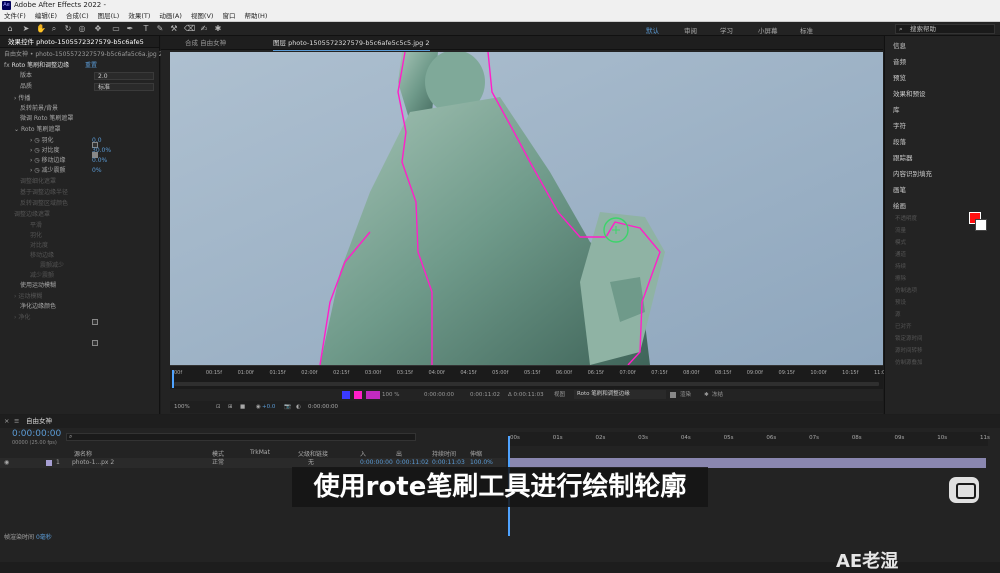  I want to click on paint-prop: 持续, so click(900, 266).